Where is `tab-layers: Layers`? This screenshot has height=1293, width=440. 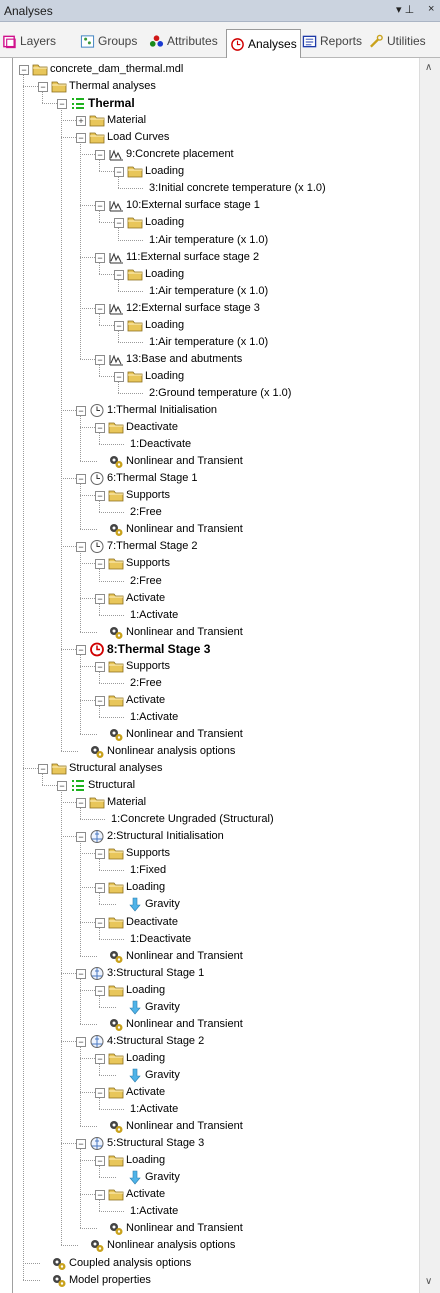
tab-layers: Layers is located at coordinates (29, 41).